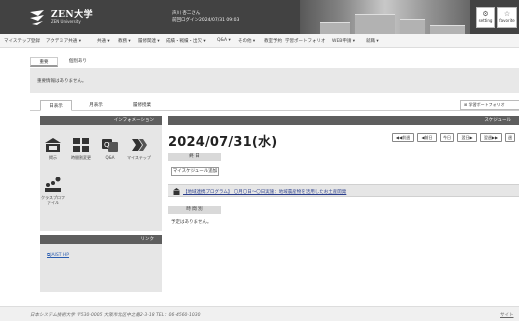  I want to click on portfolio-label: 学習ポートフォリオ, so click(486, 104).